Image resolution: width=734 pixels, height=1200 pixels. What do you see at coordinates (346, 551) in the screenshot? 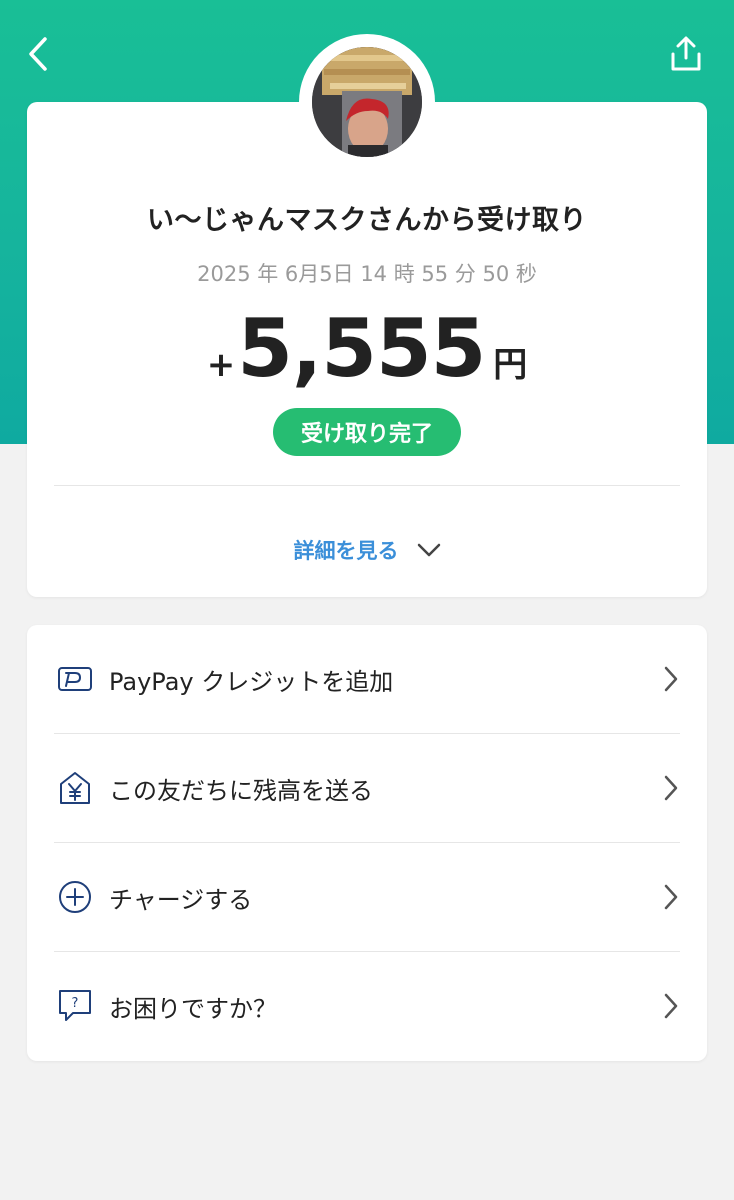
I see `details-label: 詳細を見る` at bounding box center [346, 551].